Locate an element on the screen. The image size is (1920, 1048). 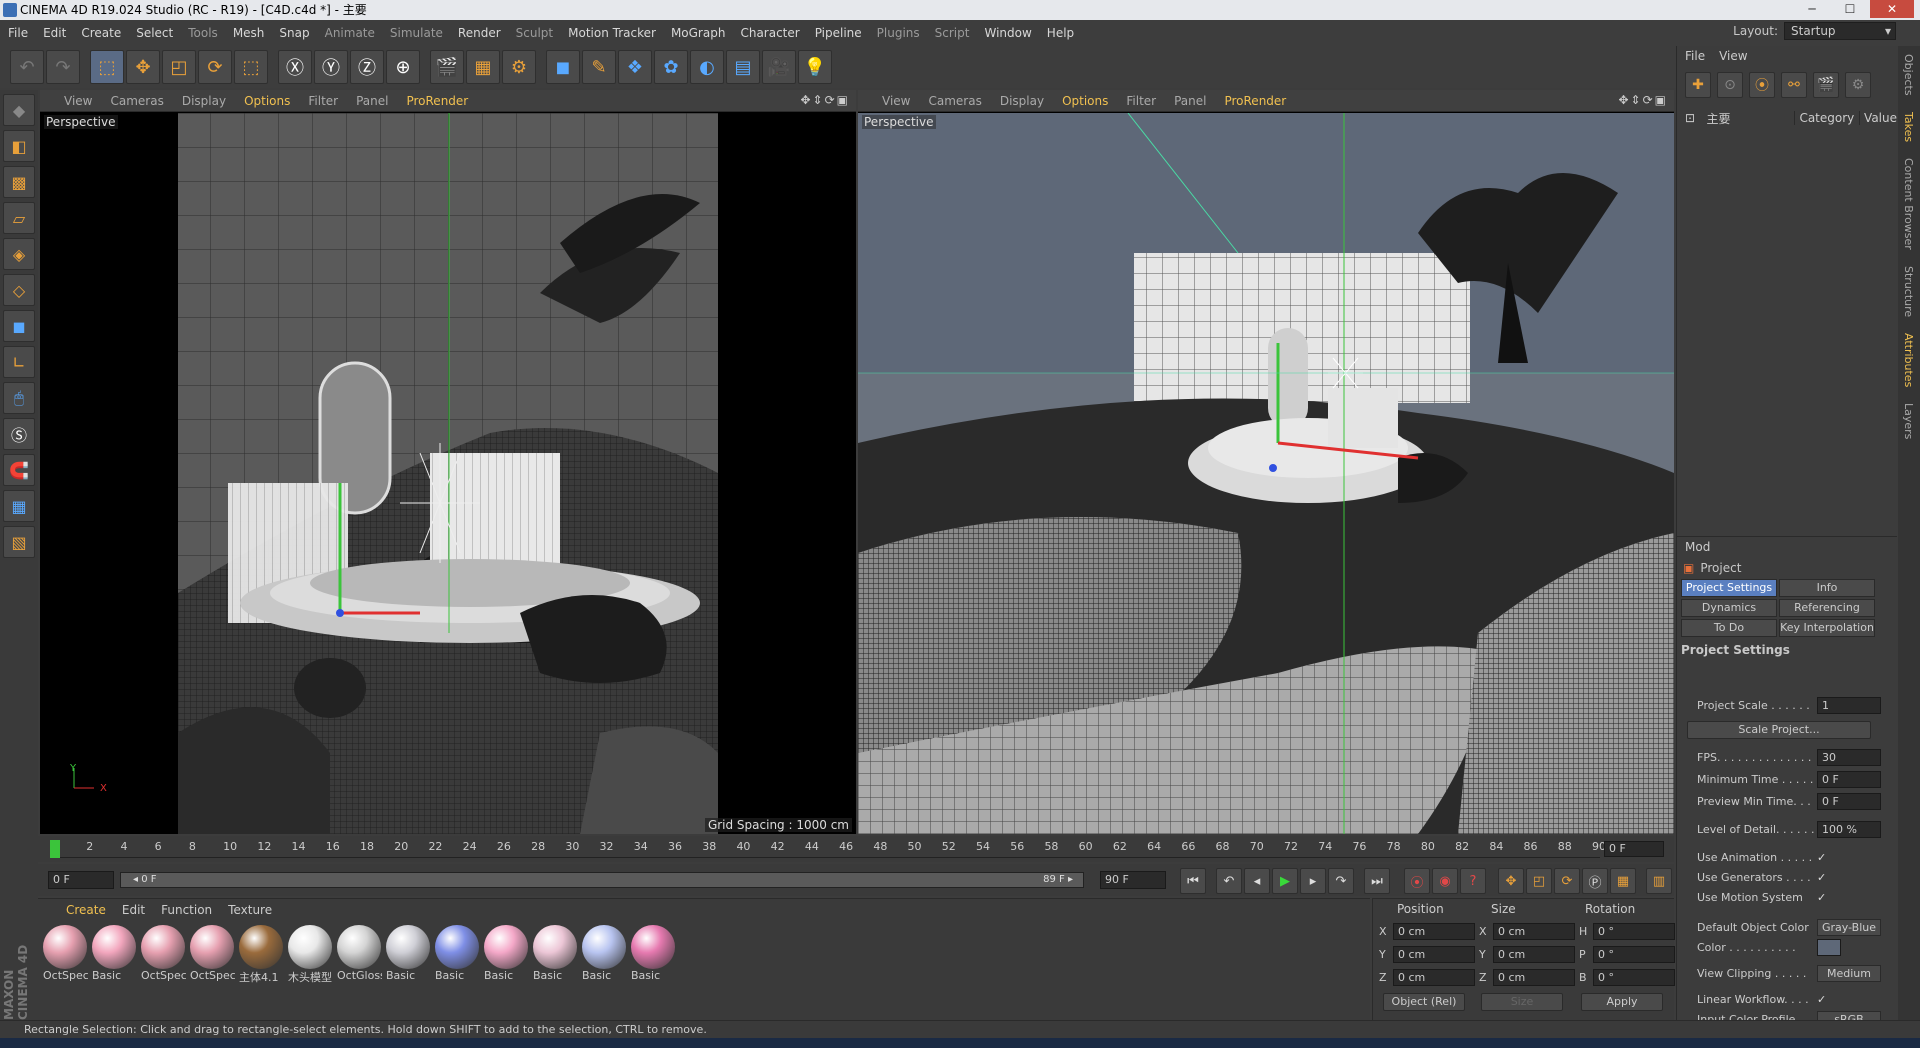
menu-motion-tracker: Motion Tracker is located at coordinates (612, 33).